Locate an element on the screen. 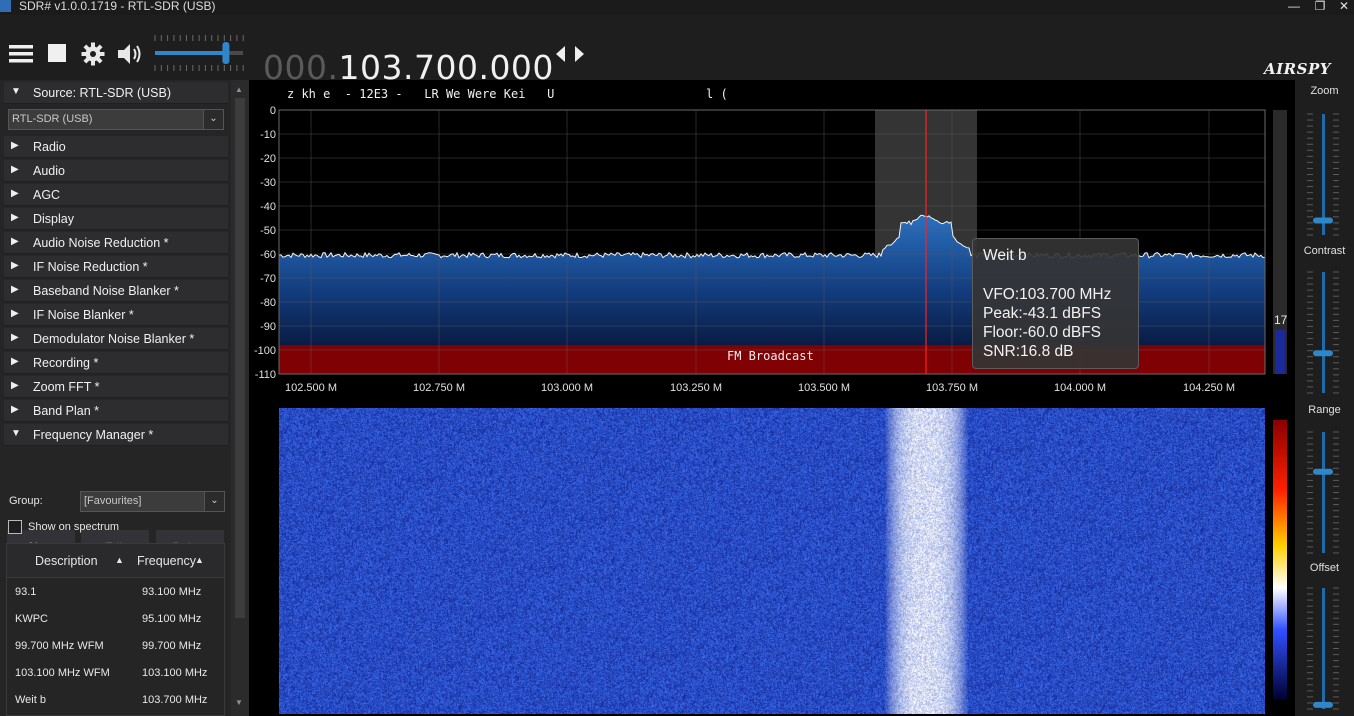 The height and width of the screenshot is (716, 1354). column-description: Description is located at coordinates (66, 561).